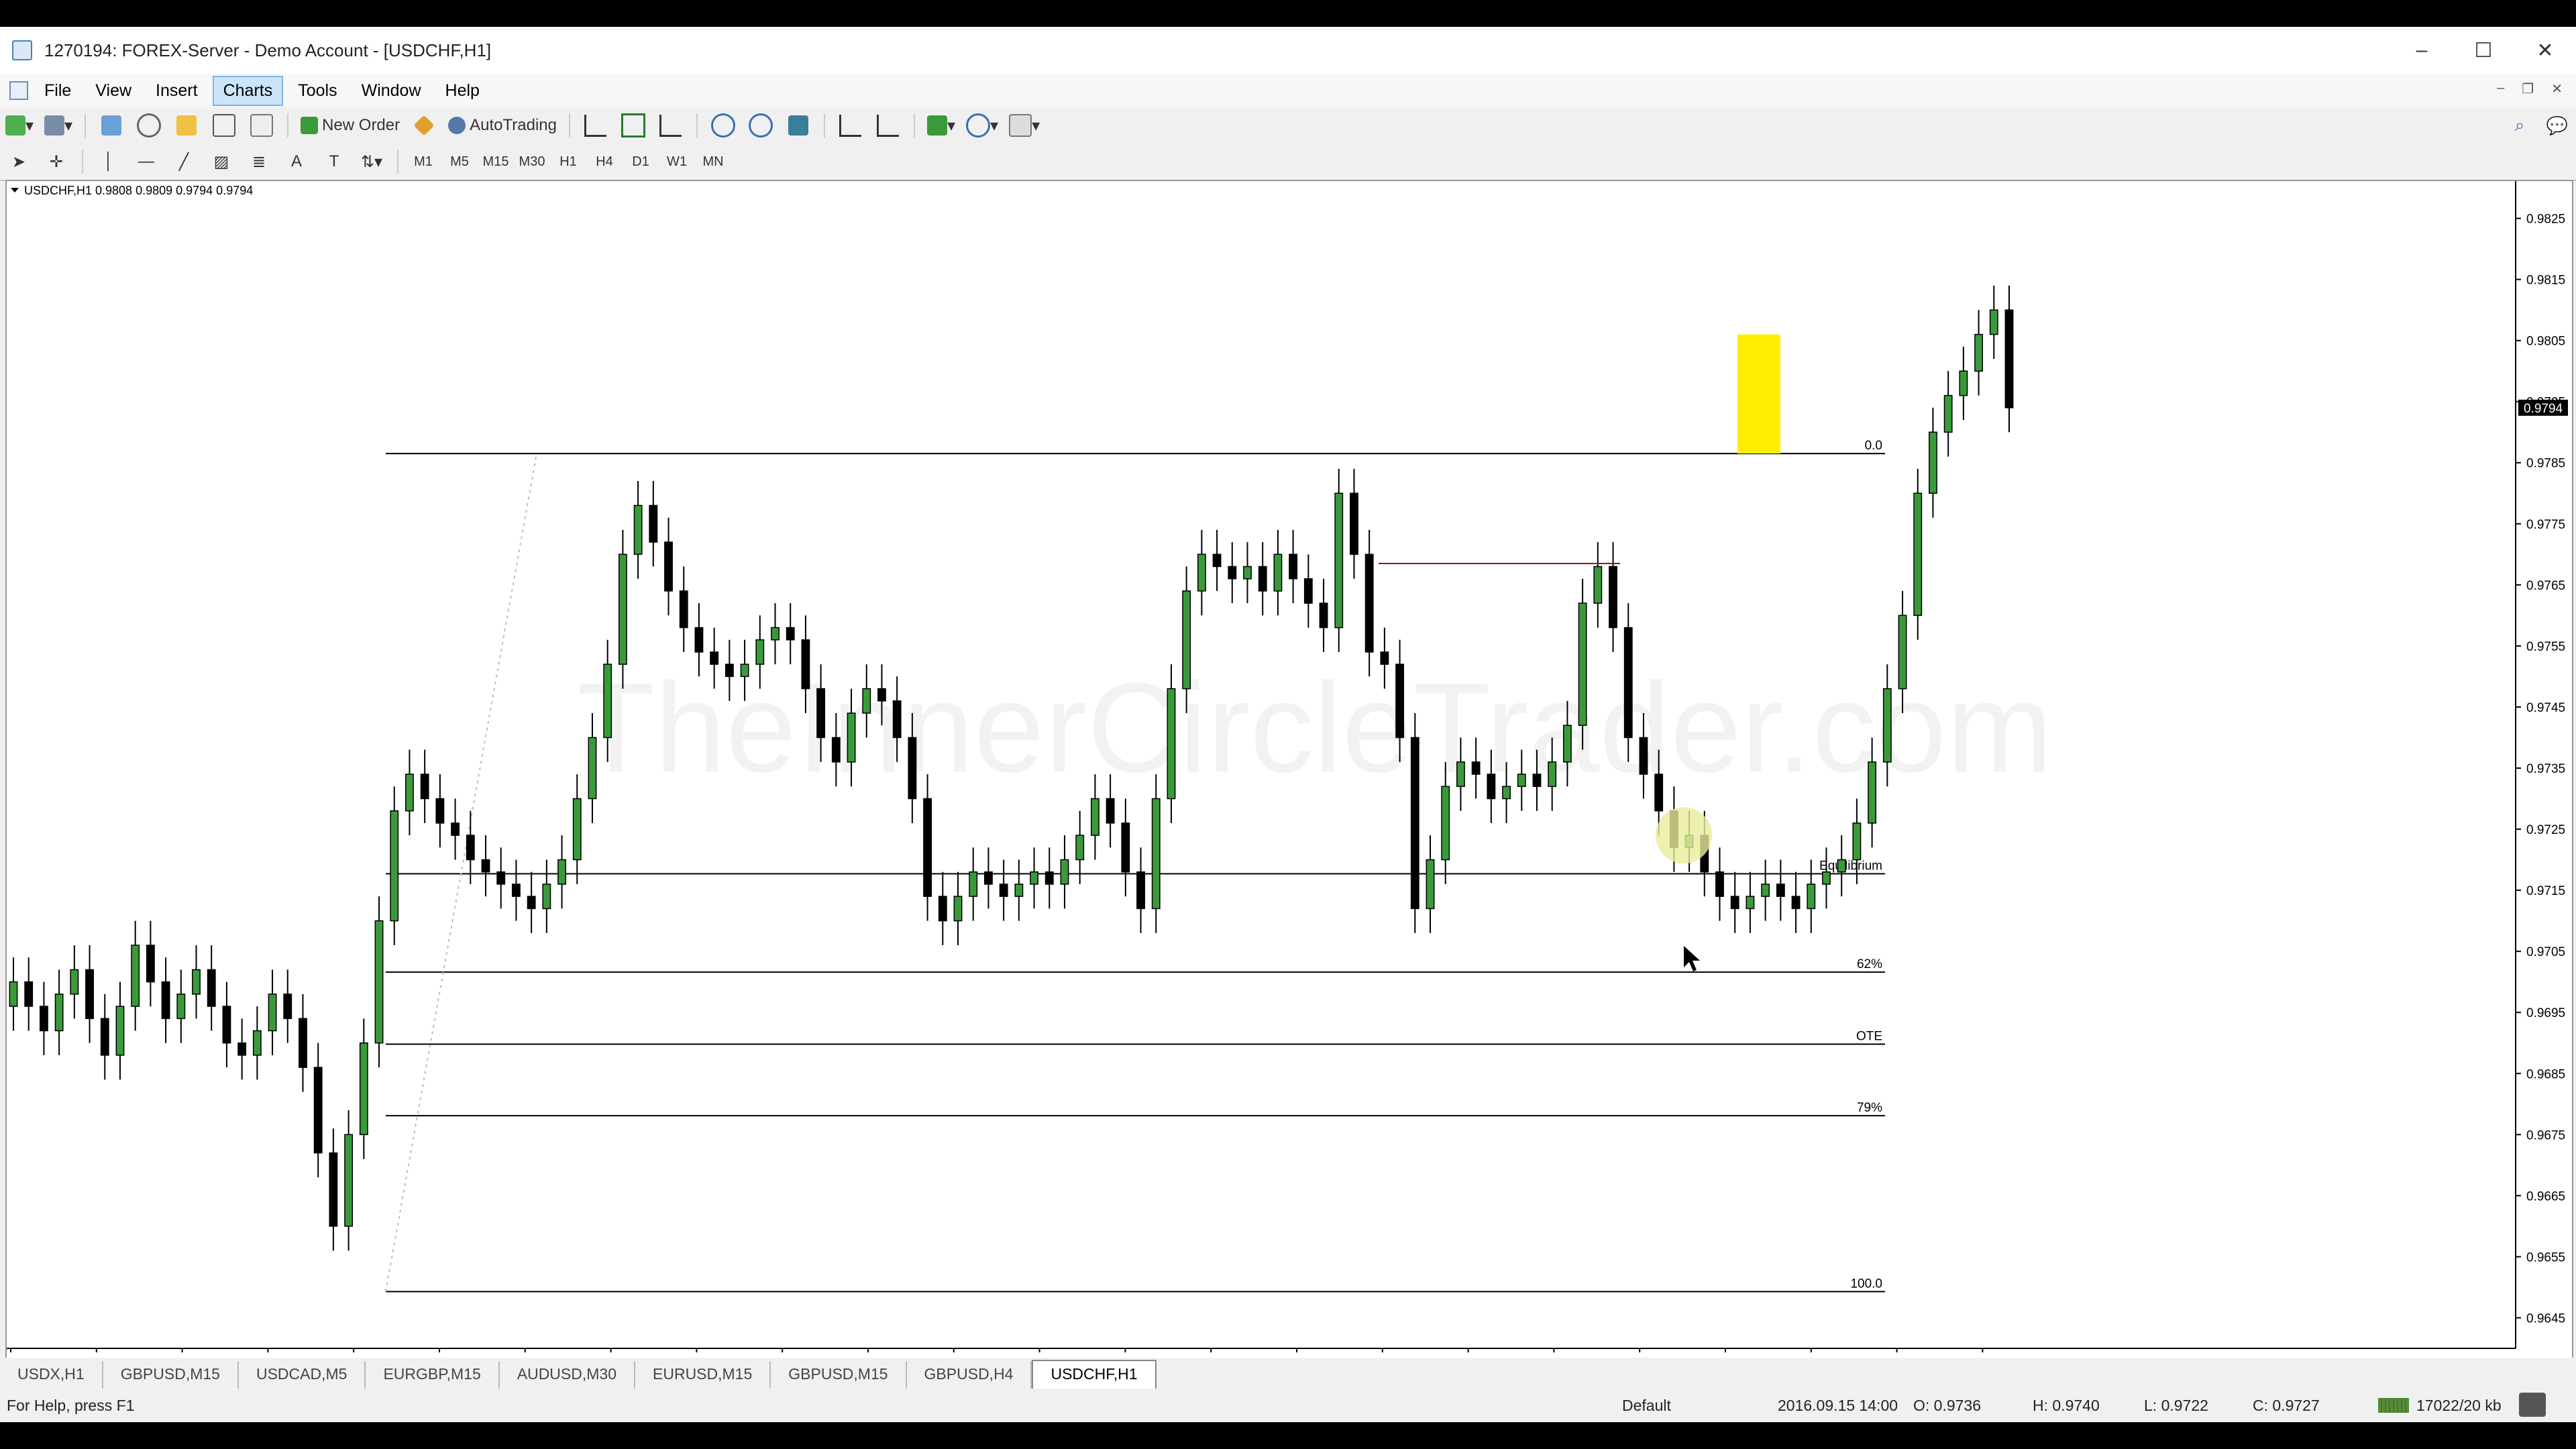 The image size is (2576, 1449). I want to click on chart-tab-audusd-m30: AUDUSD,M30, so click(568, 1375).